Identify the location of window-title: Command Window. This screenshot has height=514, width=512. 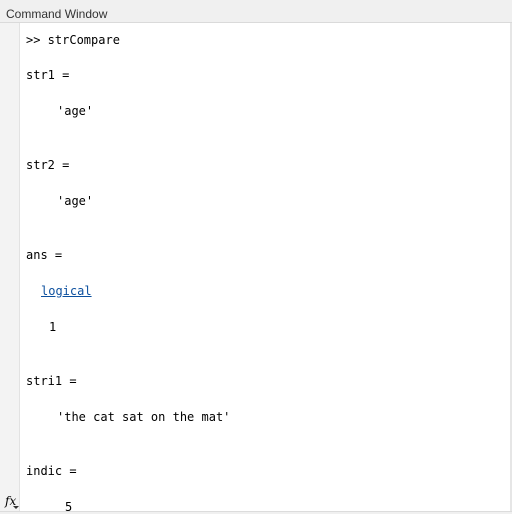
(57, 14).